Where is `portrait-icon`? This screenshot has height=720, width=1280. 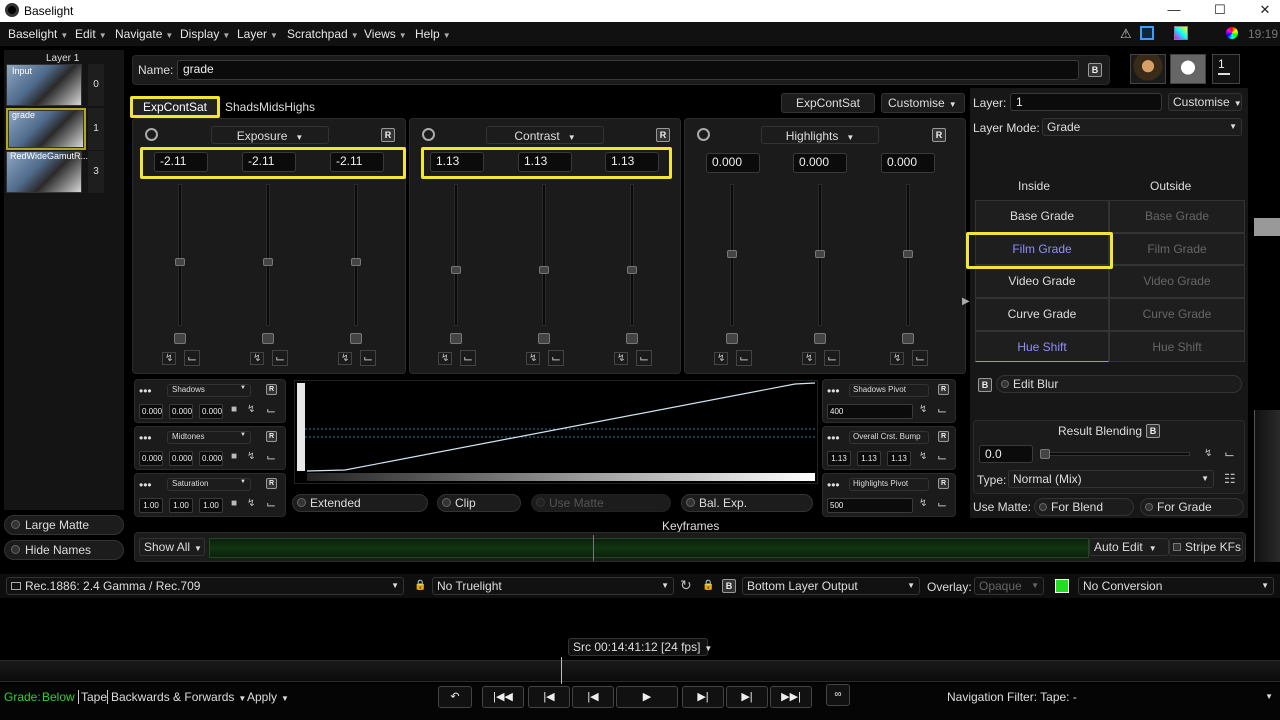
portrait-icon is located at coordinates (1148, 69).